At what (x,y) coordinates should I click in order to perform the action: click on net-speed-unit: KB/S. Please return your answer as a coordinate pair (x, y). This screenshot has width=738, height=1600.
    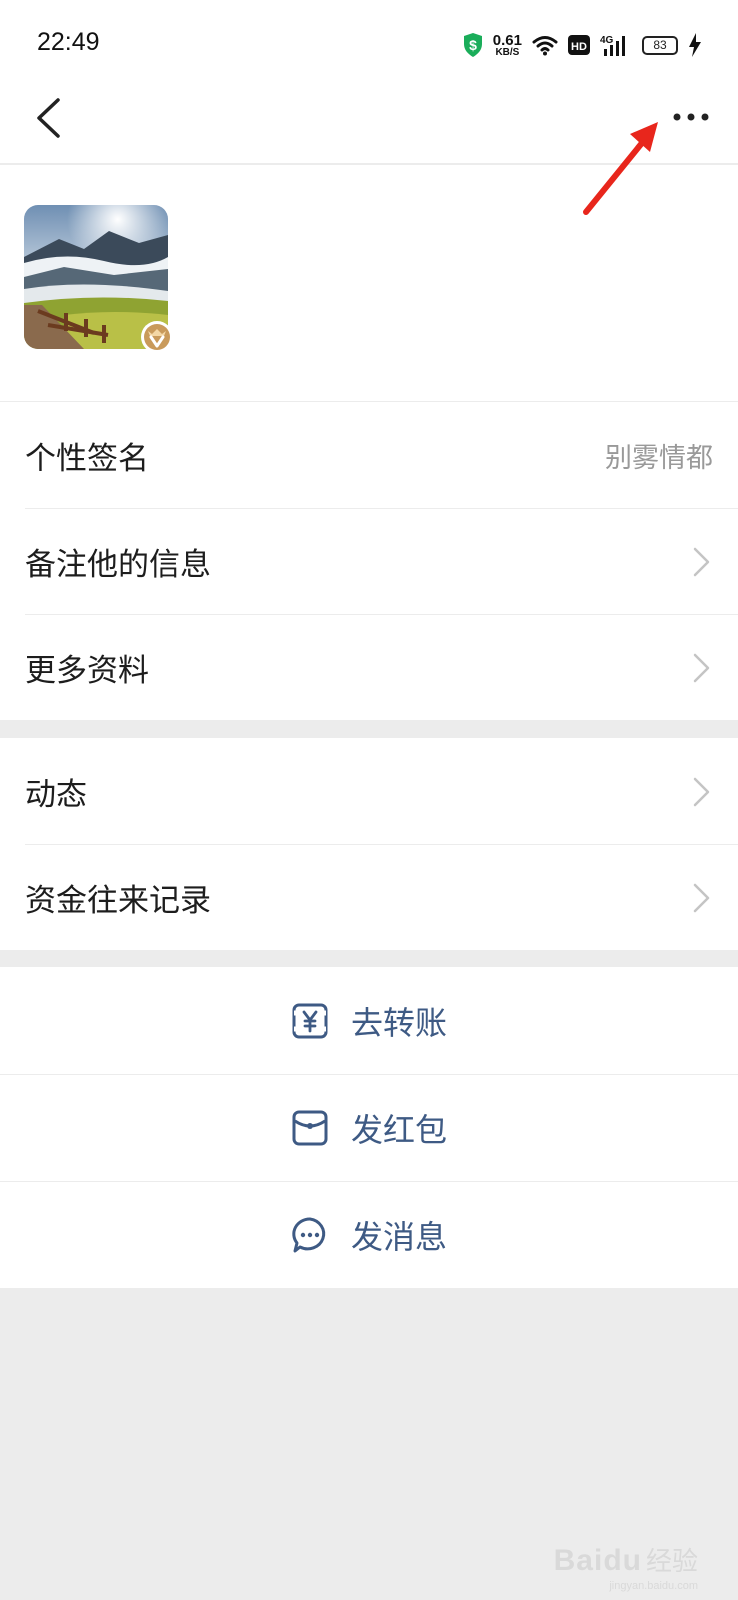
    Looking at the image, I should click on (507, 52).